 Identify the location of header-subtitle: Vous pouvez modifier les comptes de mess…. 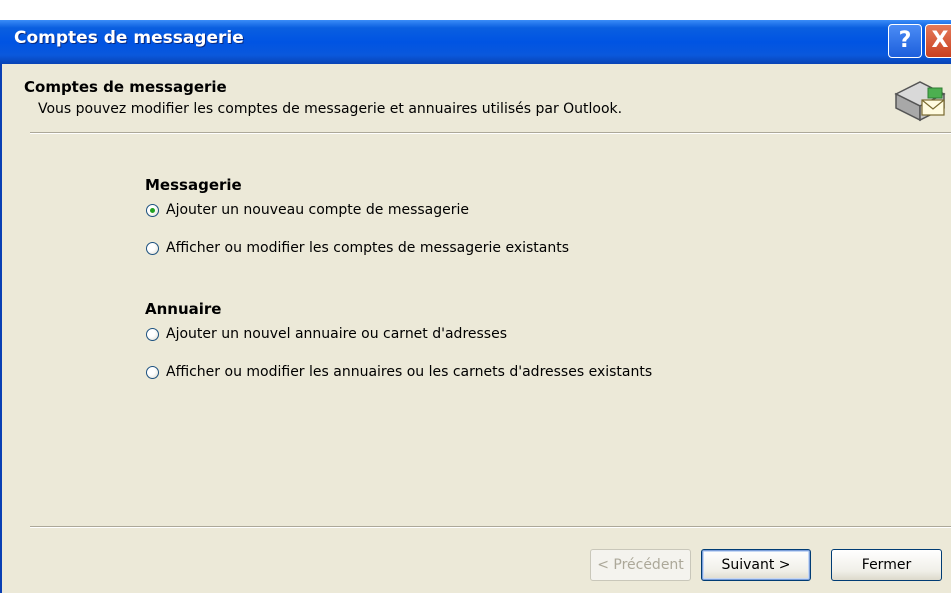
(330, 109).